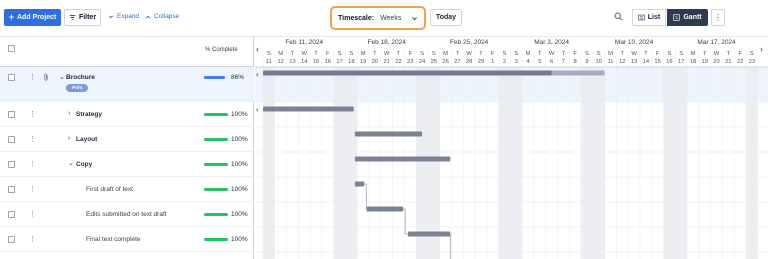 Image resolution: width=768 pixels, height=259 pixels. Describe the element at coordinates (718, 17) in the screenshot. I see `more-options-button: ⋮` at that location.